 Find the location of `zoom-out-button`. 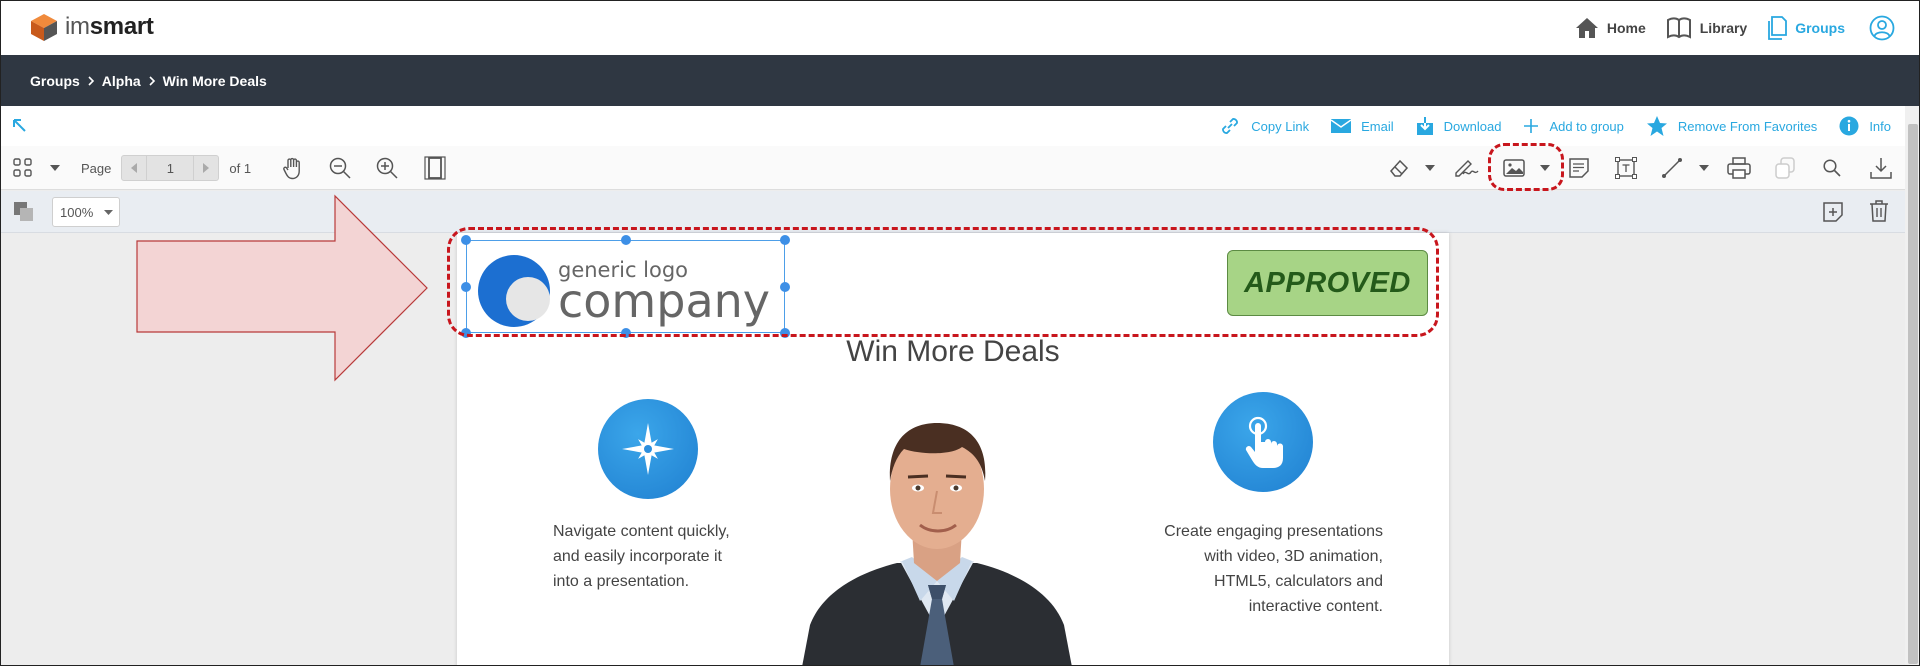

zoom-out-button is located at coordinates (340, 168).